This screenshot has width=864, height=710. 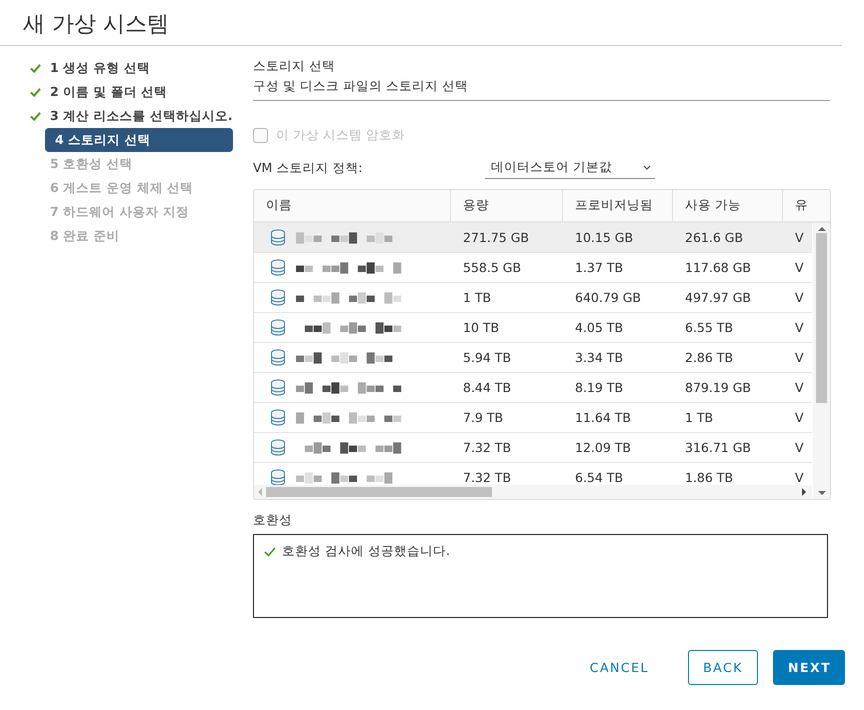 What do you see at coordinates (647, 167) in the screenshot?
I see `caret-icon` at bounding box center [647, 167].